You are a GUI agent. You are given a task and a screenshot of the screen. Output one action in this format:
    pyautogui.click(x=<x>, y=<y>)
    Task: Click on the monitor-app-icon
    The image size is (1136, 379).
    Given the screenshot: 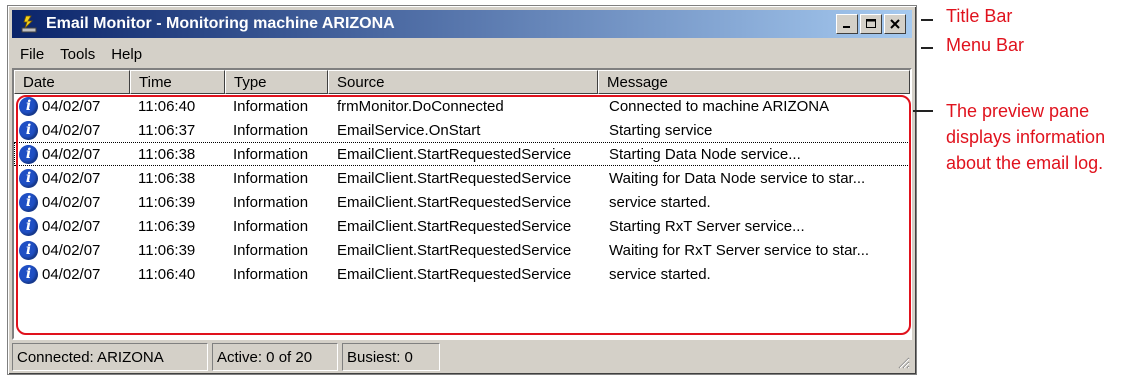 What is the action you would take?
    pyautogui.click(x=29, y=24)
    